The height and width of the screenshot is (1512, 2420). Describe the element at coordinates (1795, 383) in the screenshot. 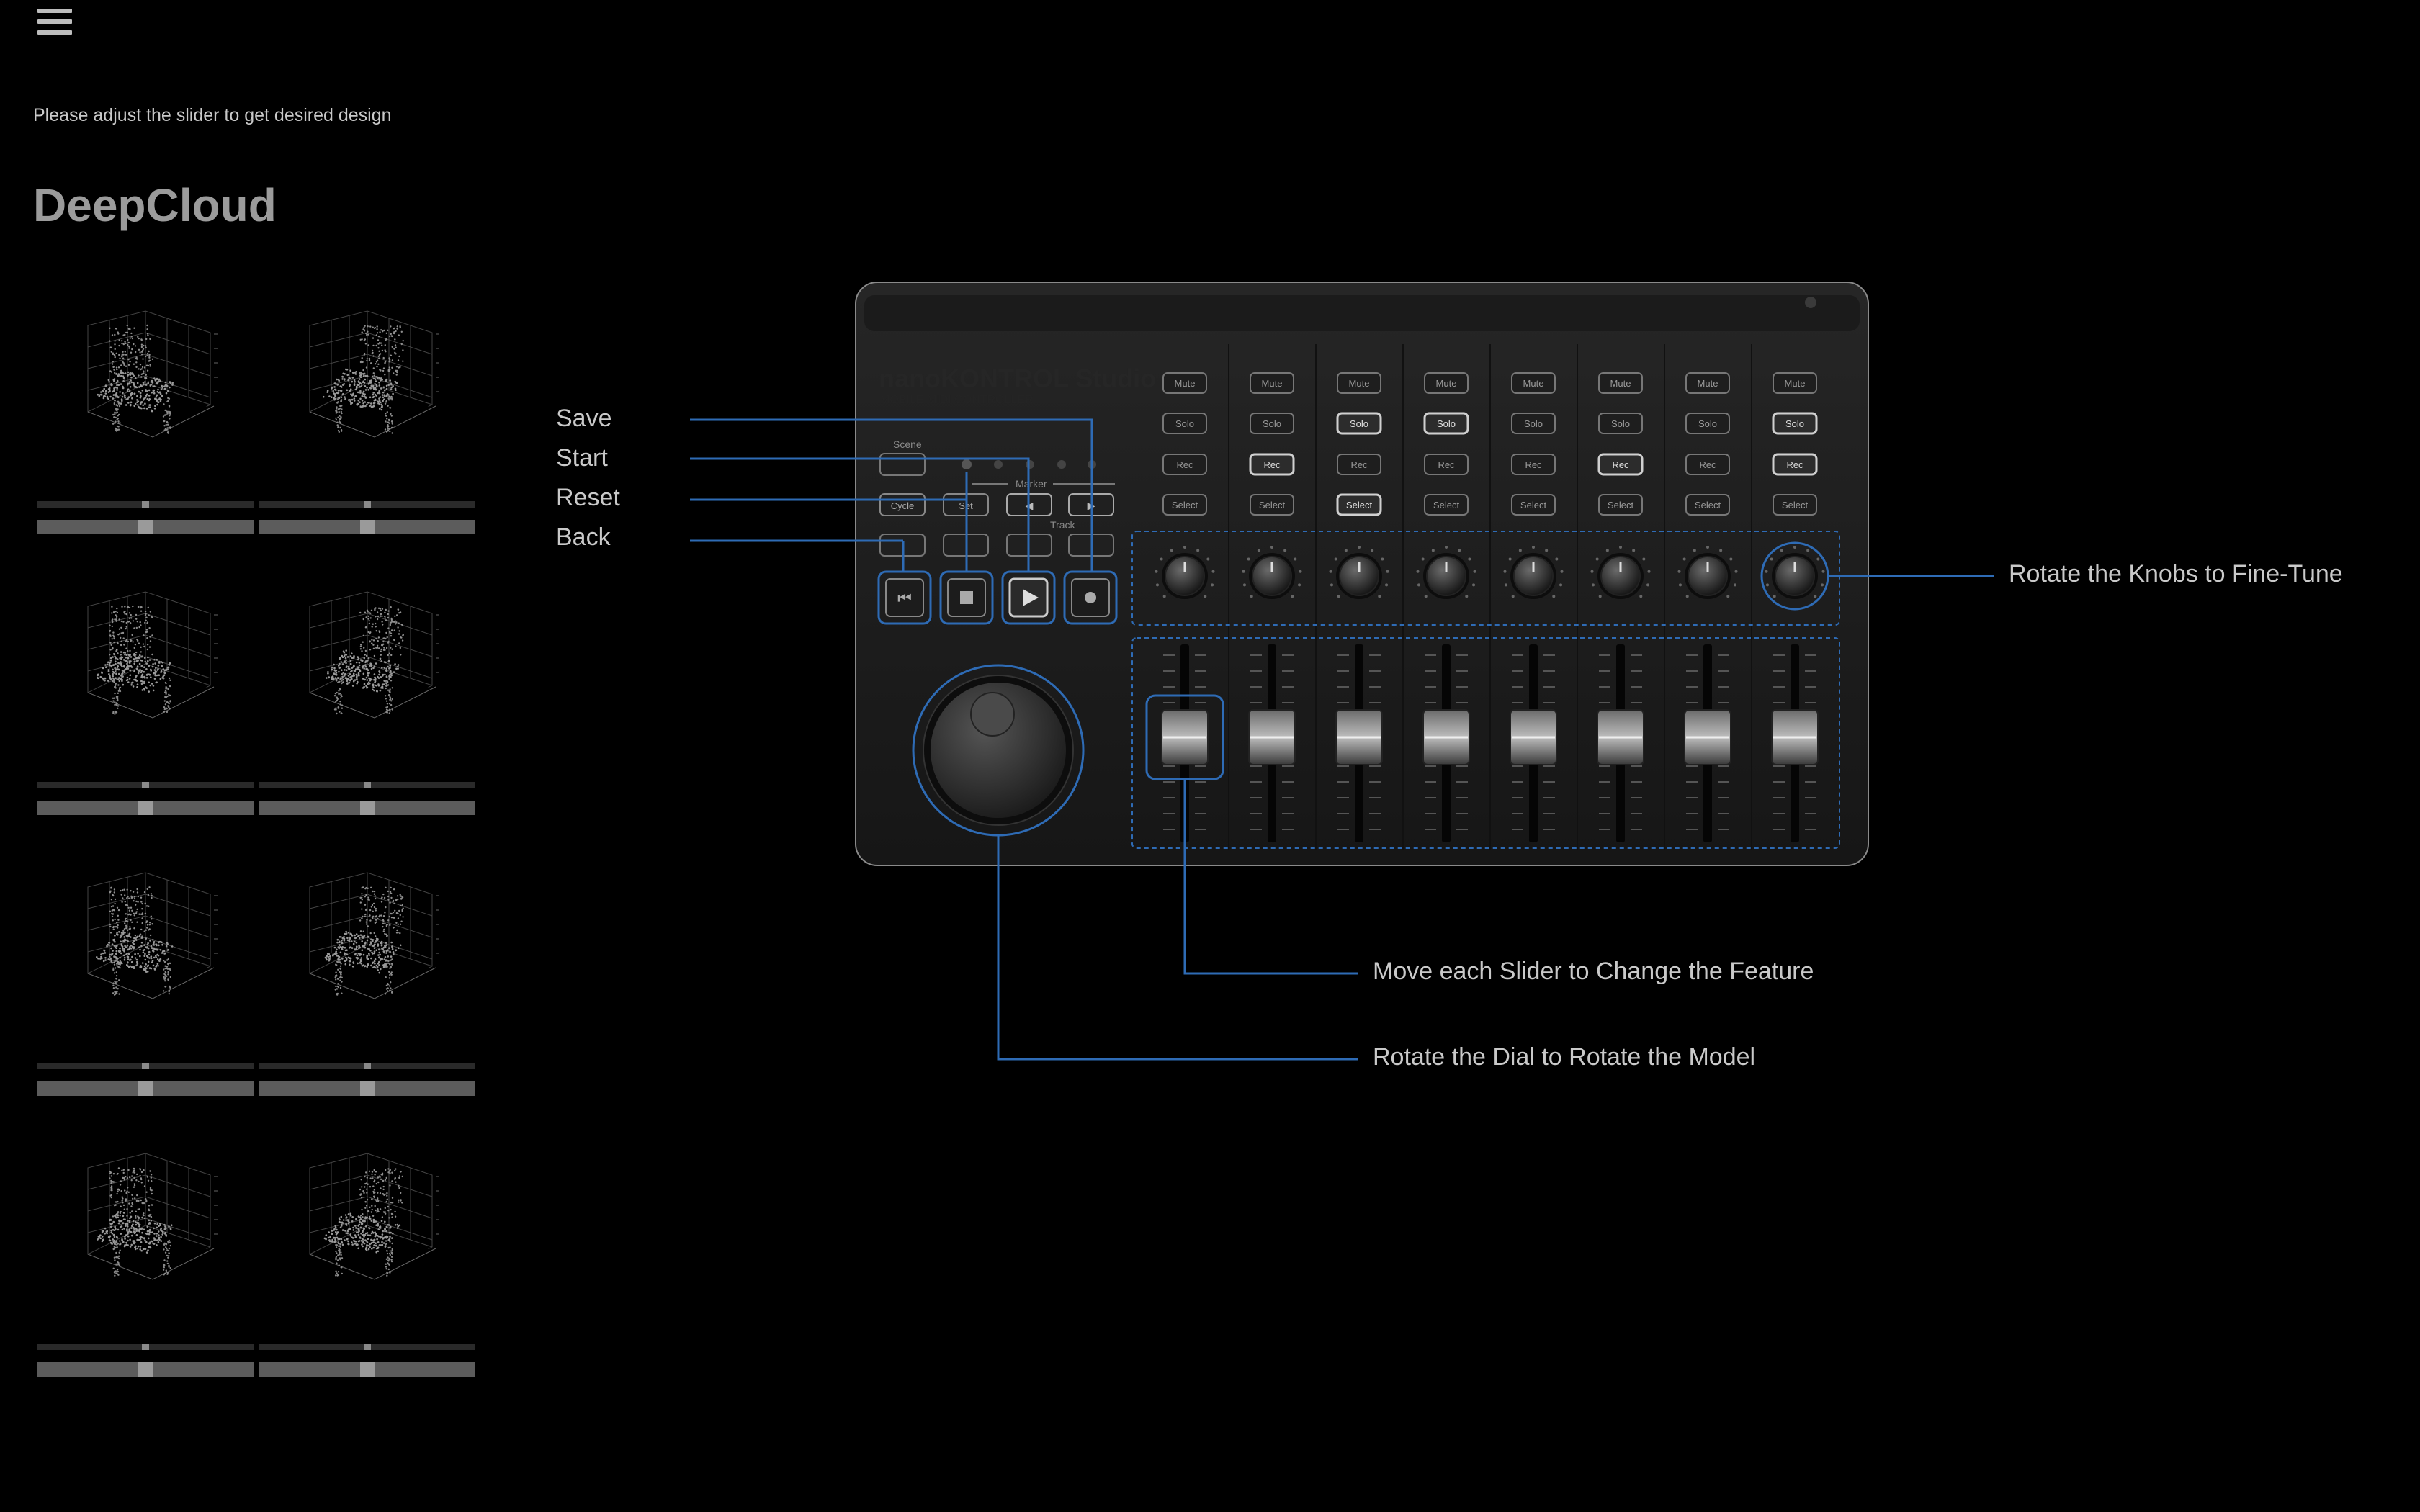

I see `channel-8-mute-label: Mute` at that location.